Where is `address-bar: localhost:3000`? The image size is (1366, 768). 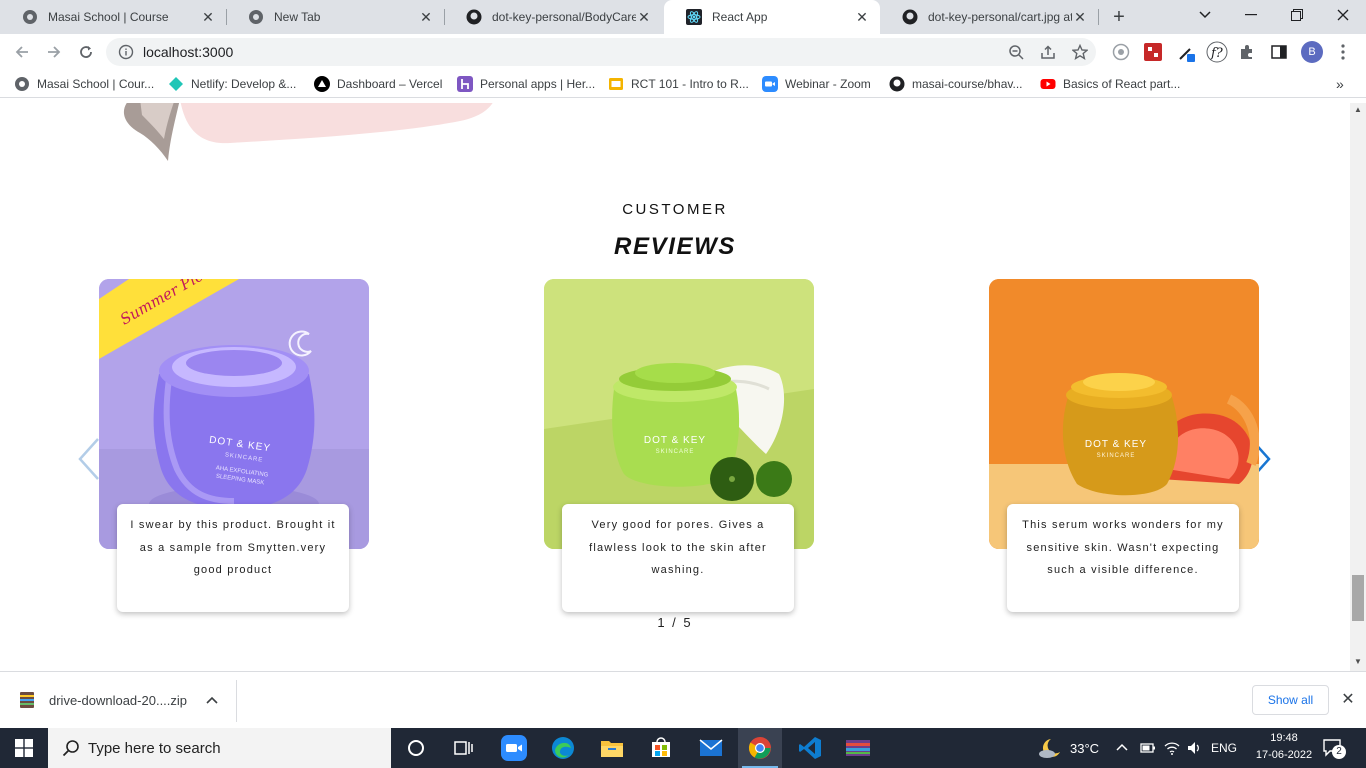 address-bar: localhost:3000 is located at coordinates (601, 52).